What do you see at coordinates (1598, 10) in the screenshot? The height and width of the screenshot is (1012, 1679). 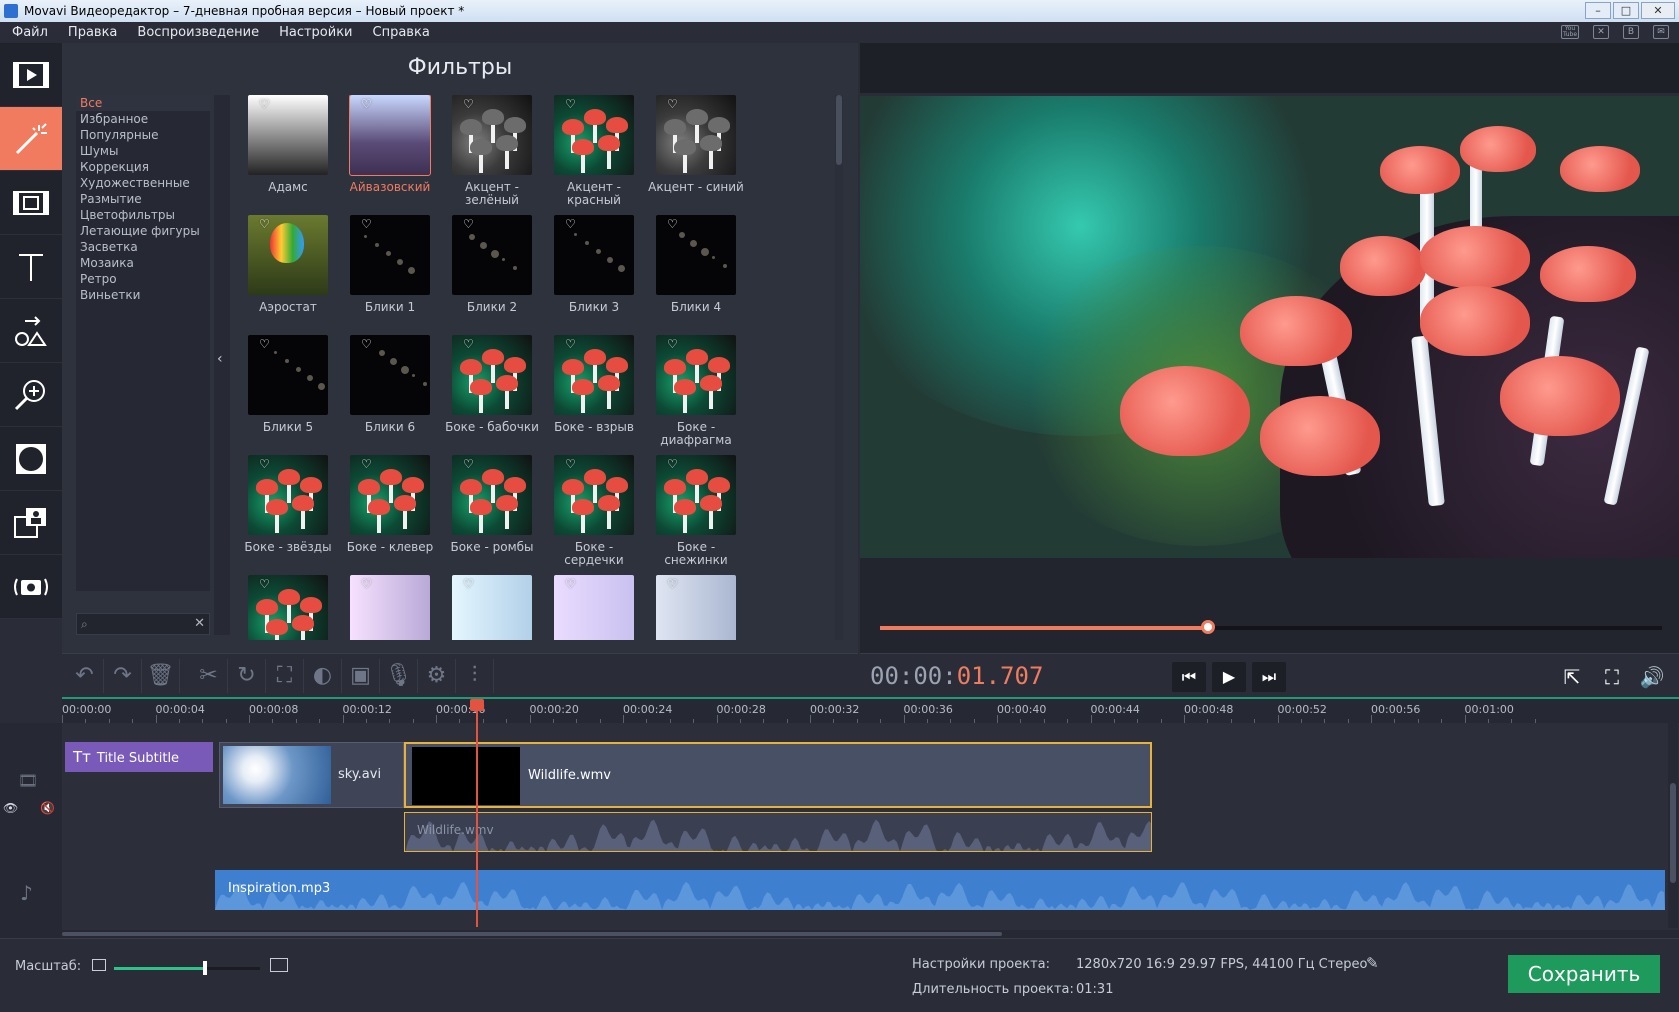 I see `minimize-button: –` at bounding box center [1598, 10].